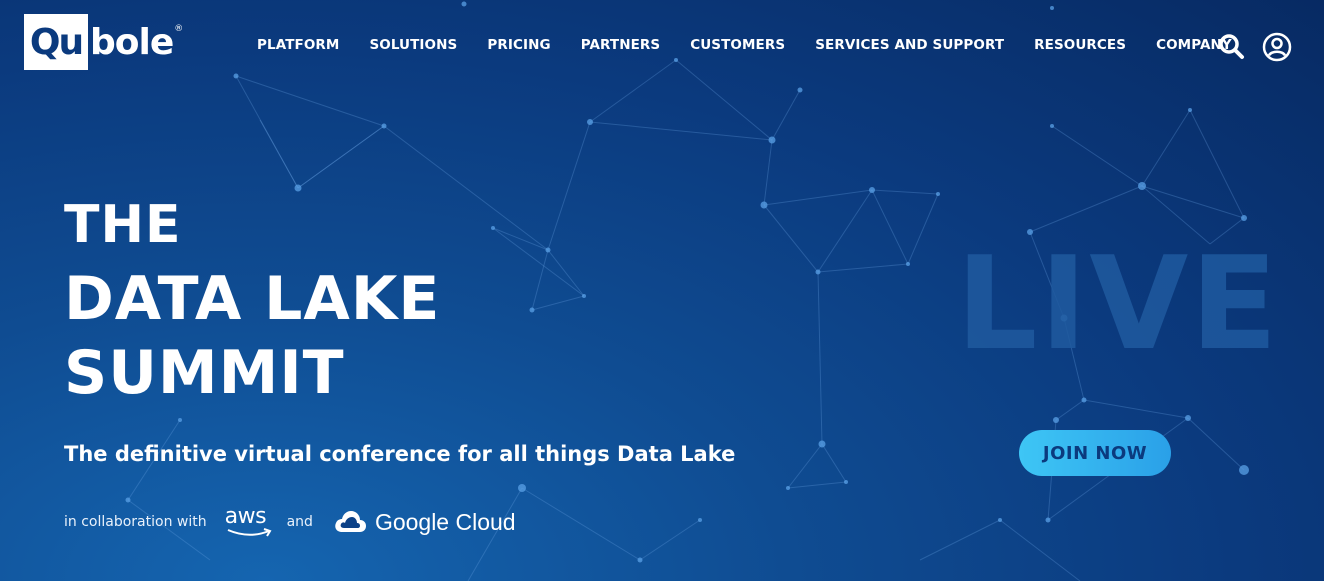  Describe the element at coordinates (1277, 47) in the screenshot. I see `user-account-icon` at that location.